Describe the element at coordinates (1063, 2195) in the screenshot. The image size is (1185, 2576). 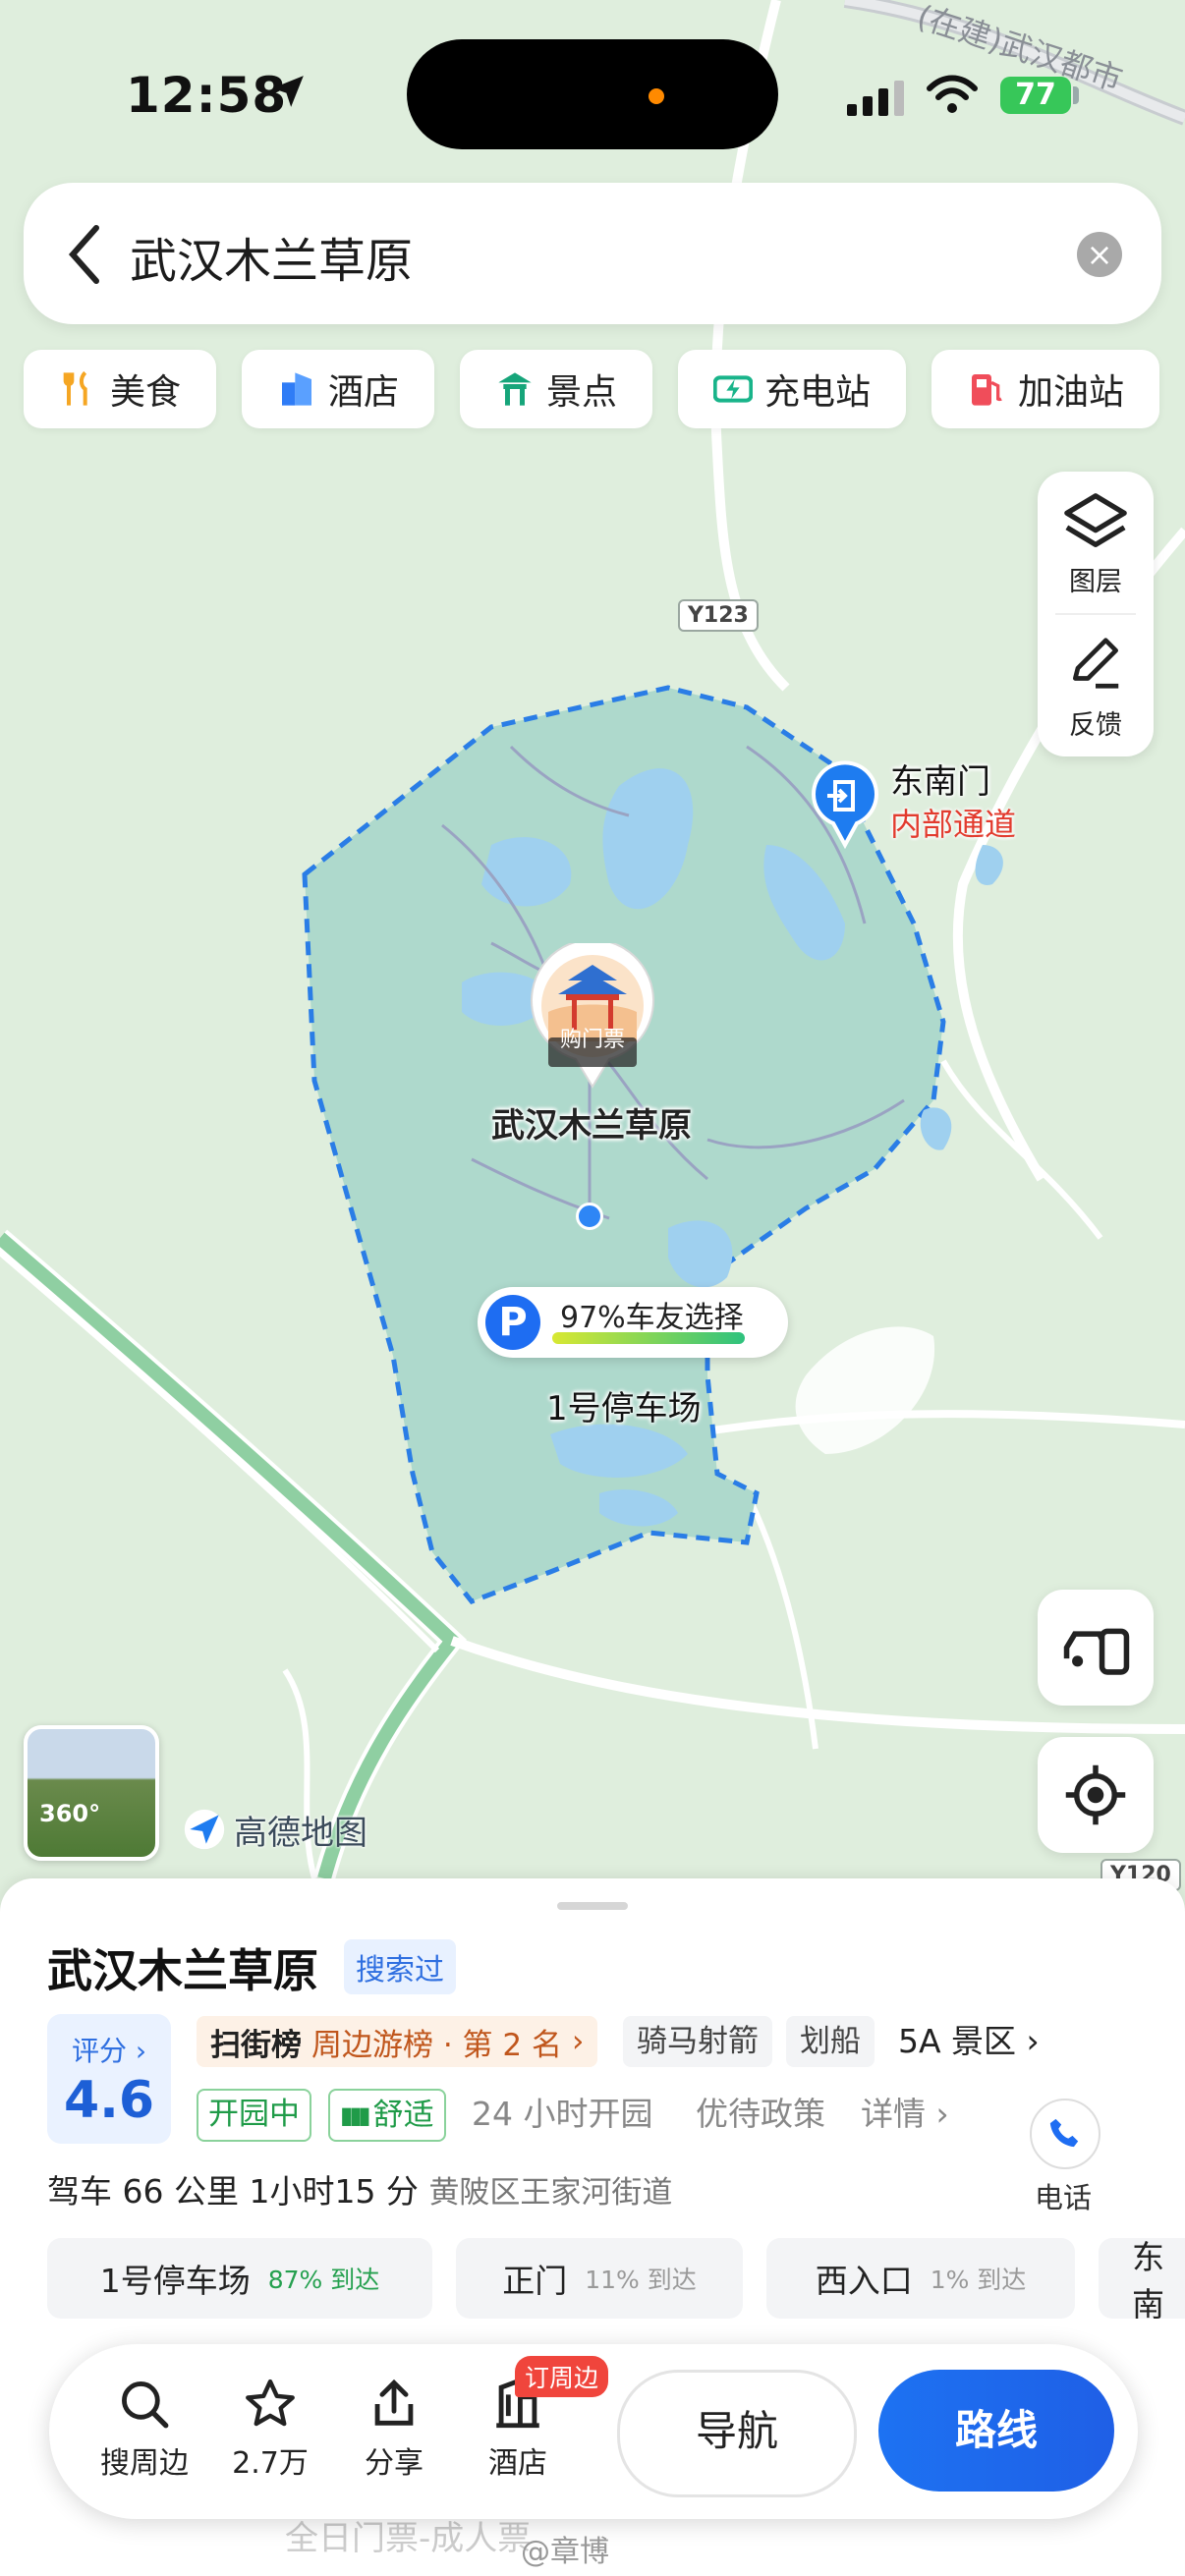
I see `phone-label: 电话` at that location.